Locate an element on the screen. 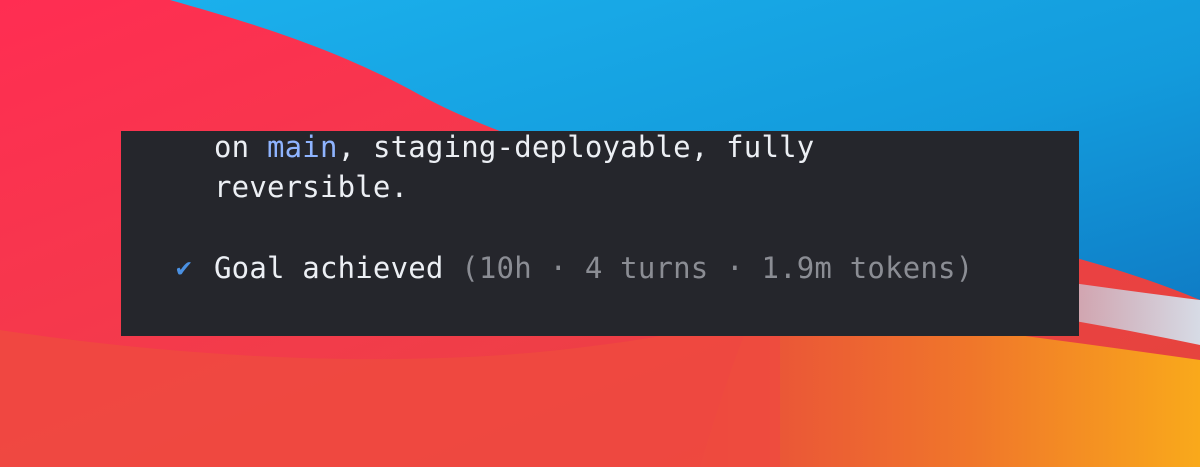 The height and width of the screenshot is (467, 1200). output-text: , staging-deployable, fully is located at coordinates (576, 147).